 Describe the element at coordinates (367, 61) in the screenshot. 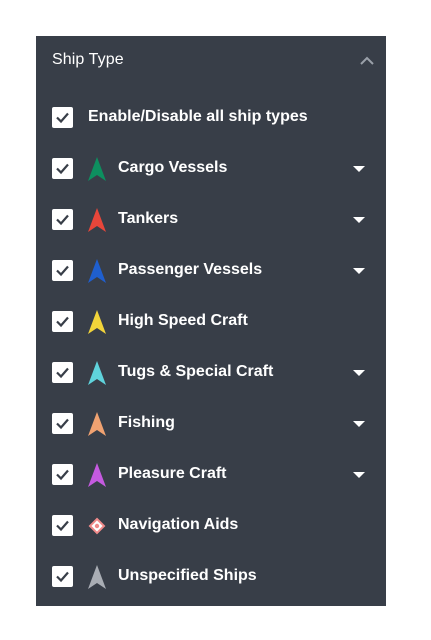

I see `chevron-up-icon` at that location.